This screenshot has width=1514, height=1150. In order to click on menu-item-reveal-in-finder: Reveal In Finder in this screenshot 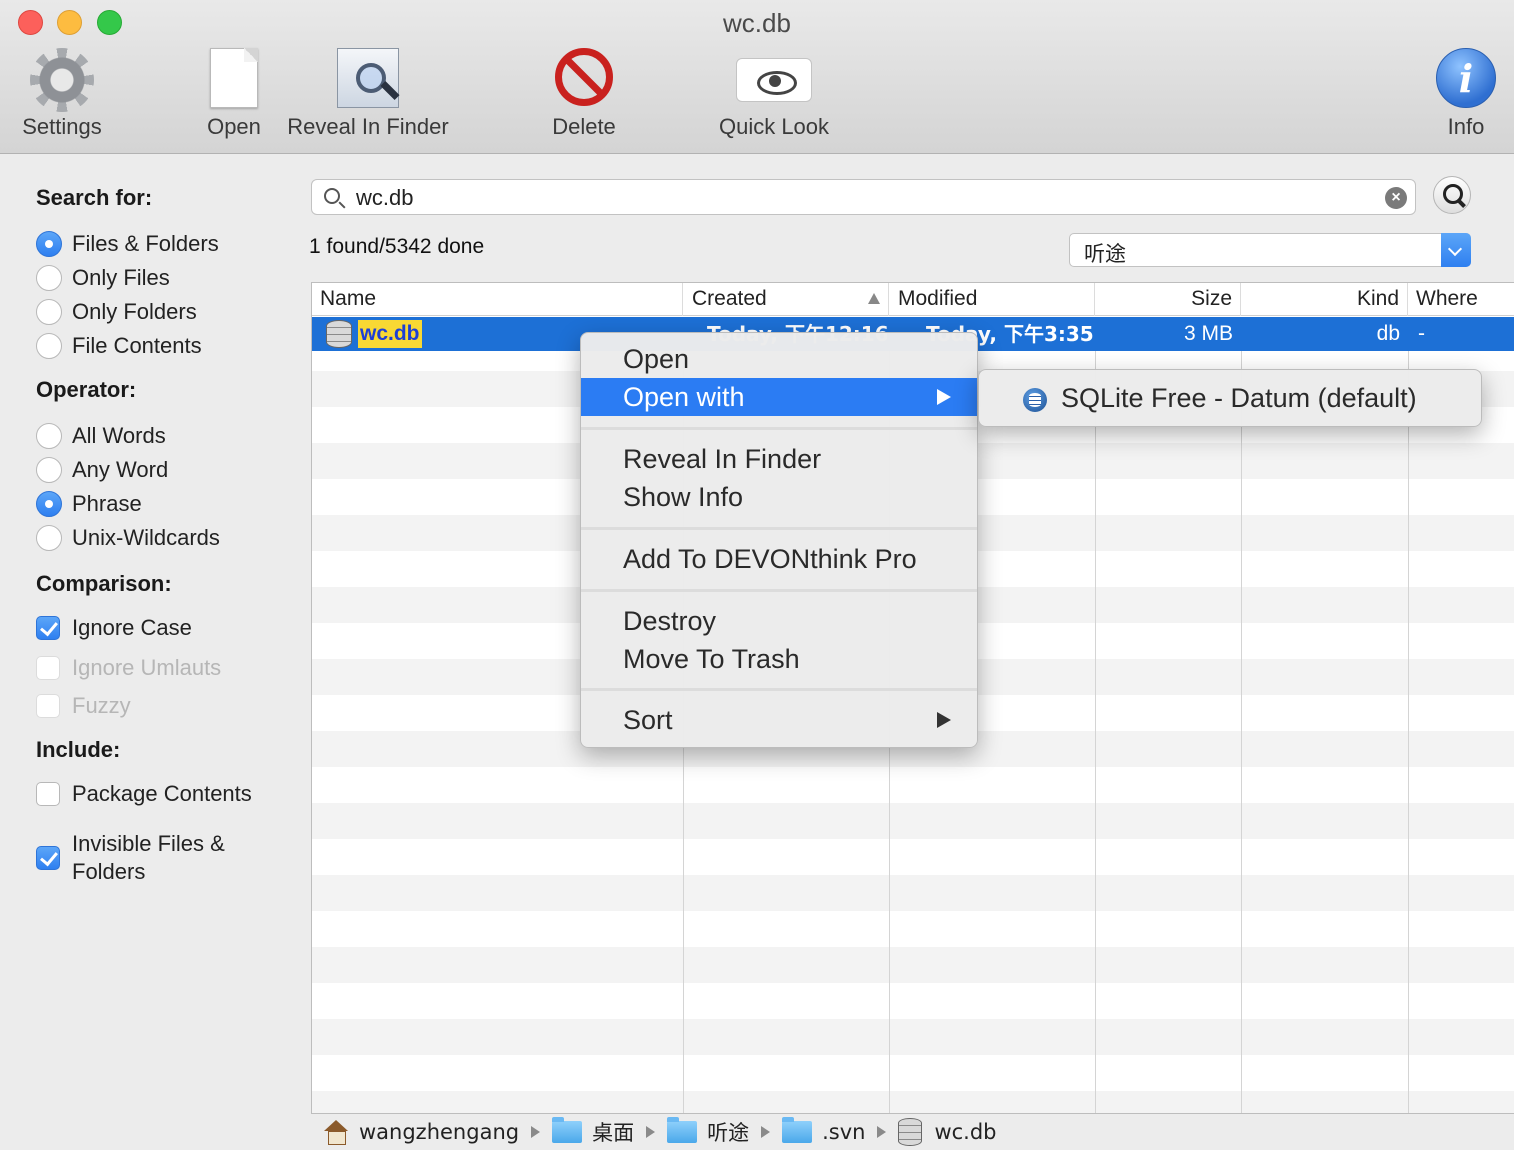, I will do `click(779, 459)`.